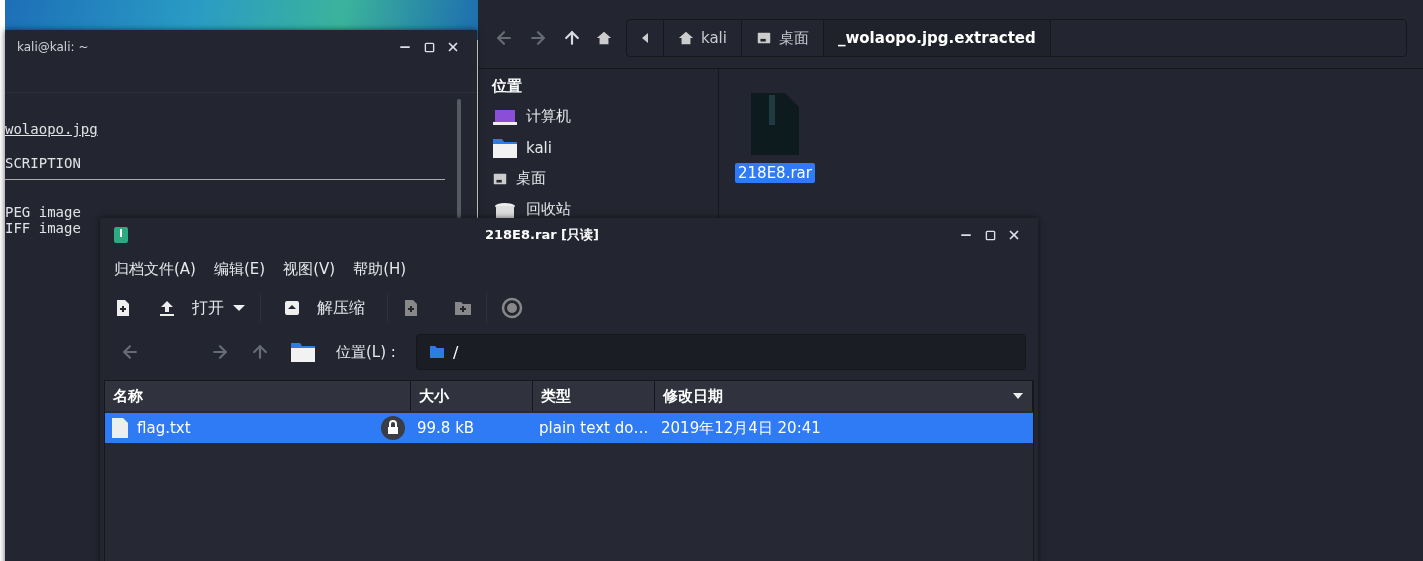 Image resolution: width=1423 pixels, height=561 pixels. I want to click on window-title: kali@kali: ~, so click(53, 47).